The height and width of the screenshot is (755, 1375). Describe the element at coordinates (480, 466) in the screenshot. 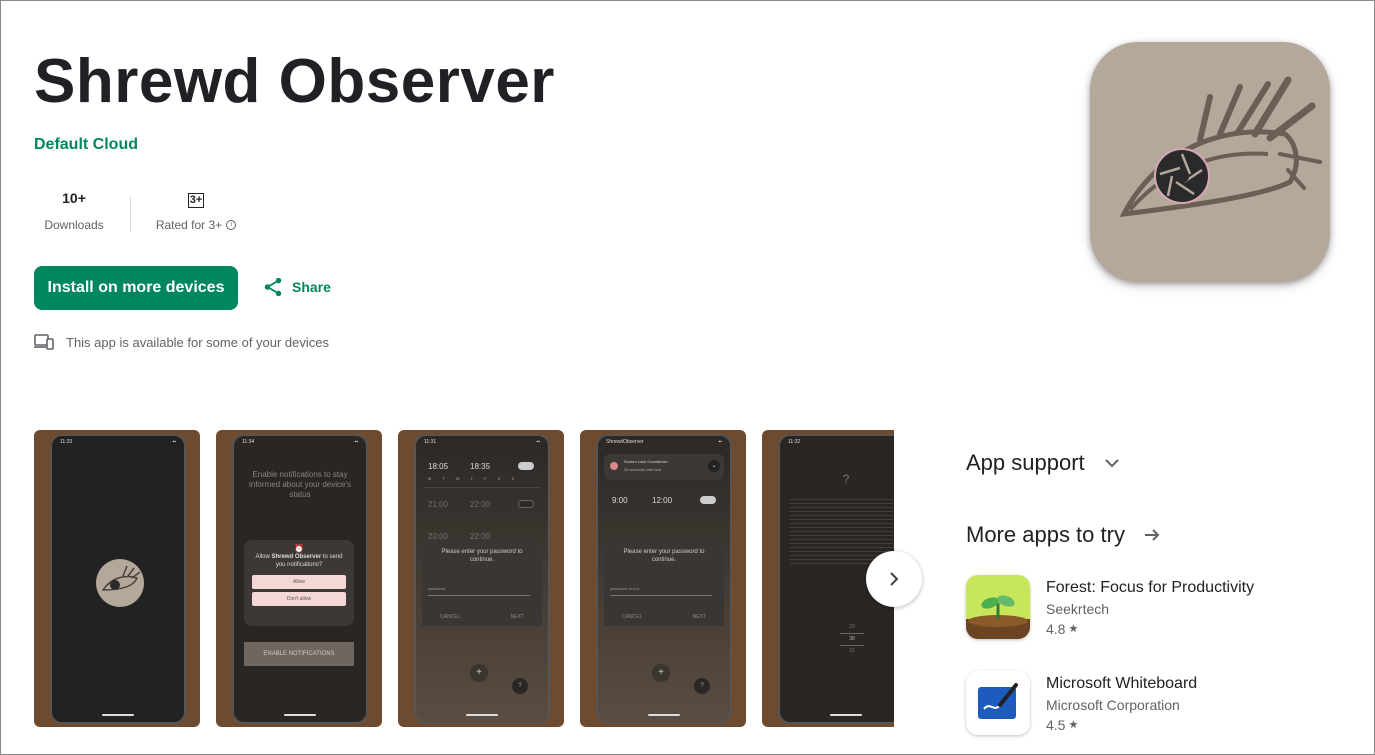

I see `end-time: 18:35` at that location.